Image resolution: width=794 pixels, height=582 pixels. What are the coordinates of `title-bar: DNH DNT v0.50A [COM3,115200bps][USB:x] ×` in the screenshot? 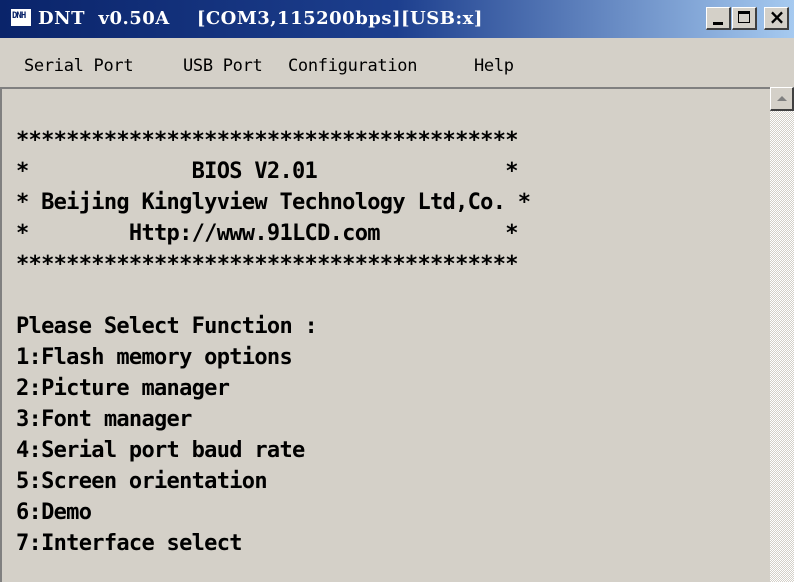 It's located at (397, 19).